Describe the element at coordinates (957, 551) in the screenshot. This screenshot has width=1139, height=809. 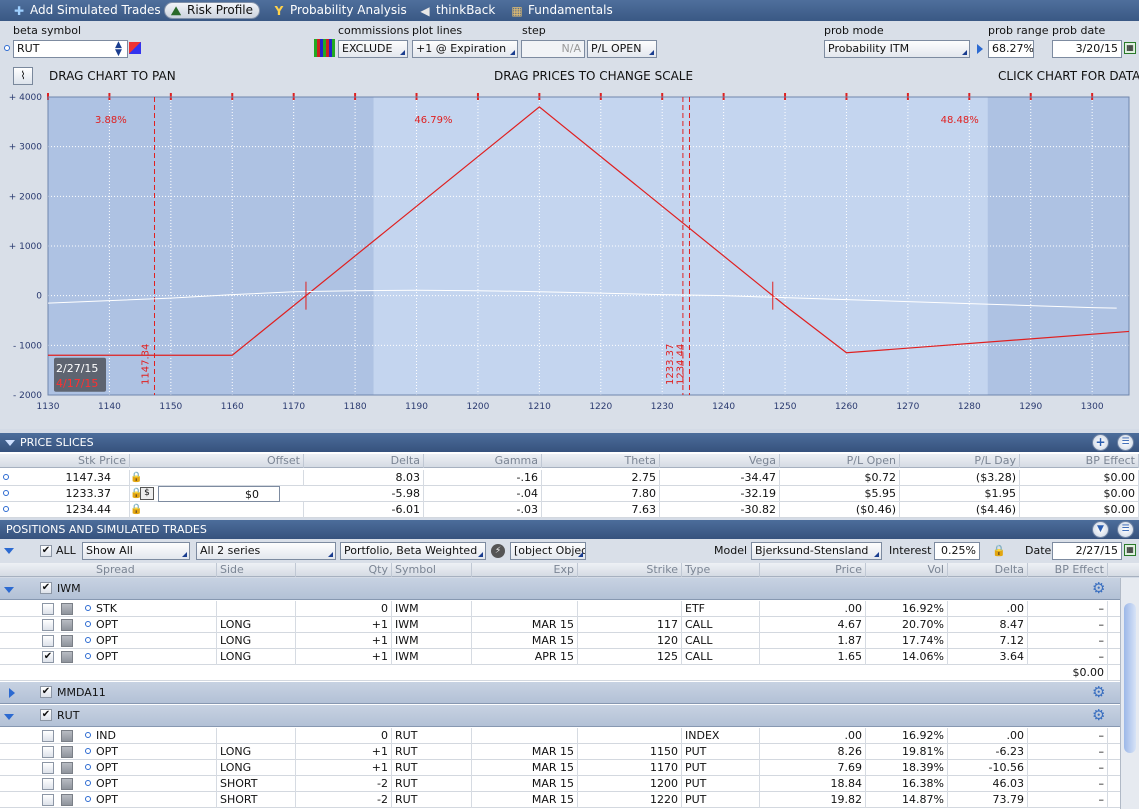
I see `interest-input: 0.25%` at that location.